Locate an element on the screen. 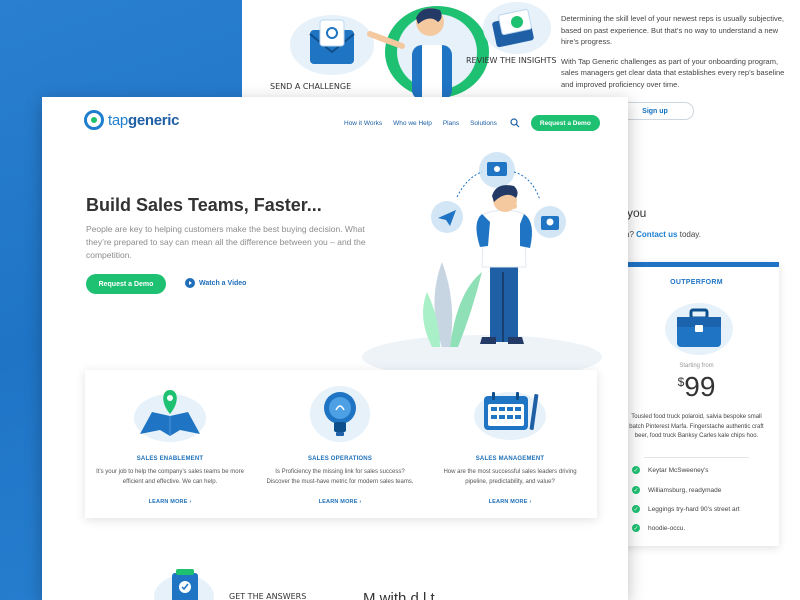 This screenshot has height=600, width=800. feature-item: ✓ Williamsburg, readymade is located at coordinates (676, 490).